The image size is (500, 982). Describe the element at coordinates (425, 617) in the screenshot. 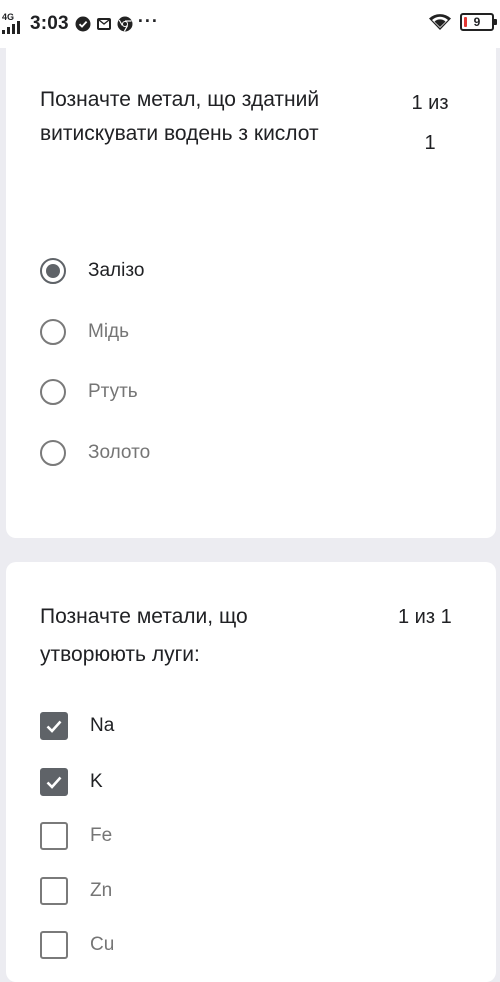

I see `question-2-score: 1 из 1` at that location.